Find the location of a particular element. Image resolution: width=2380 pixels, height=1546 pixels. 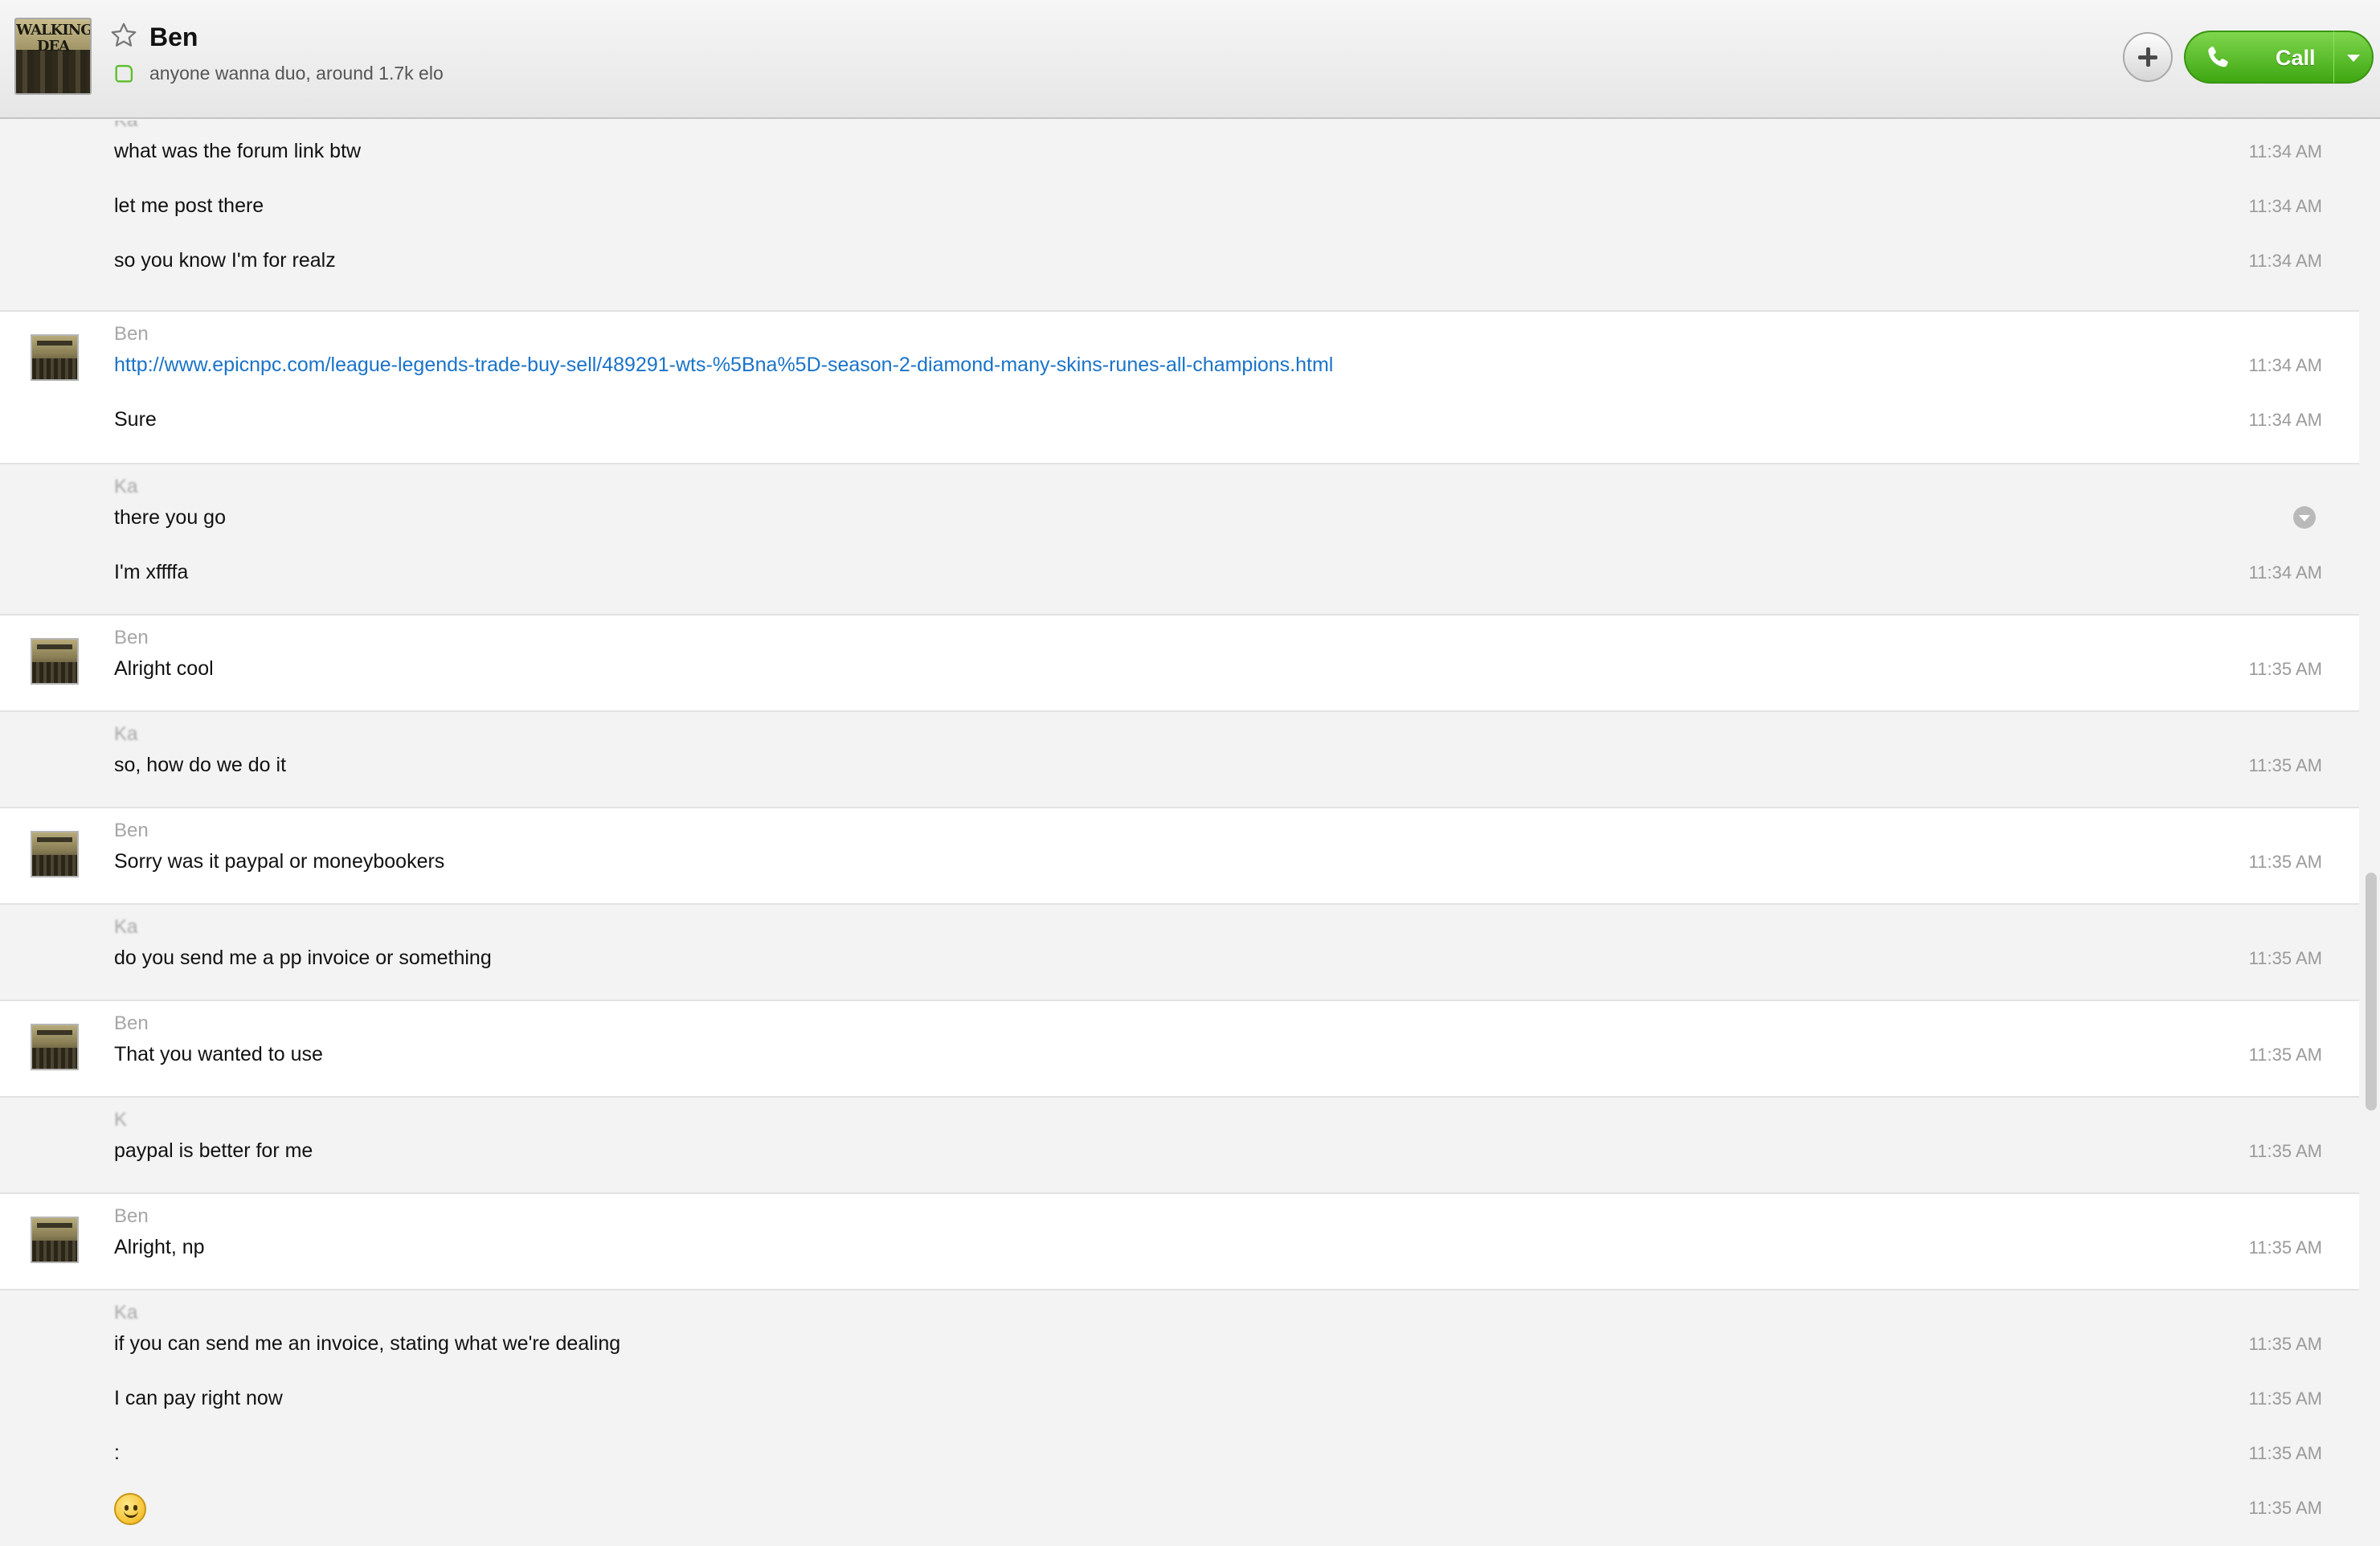

message-text: I'm xffffa is located at coordinates (151, 572).